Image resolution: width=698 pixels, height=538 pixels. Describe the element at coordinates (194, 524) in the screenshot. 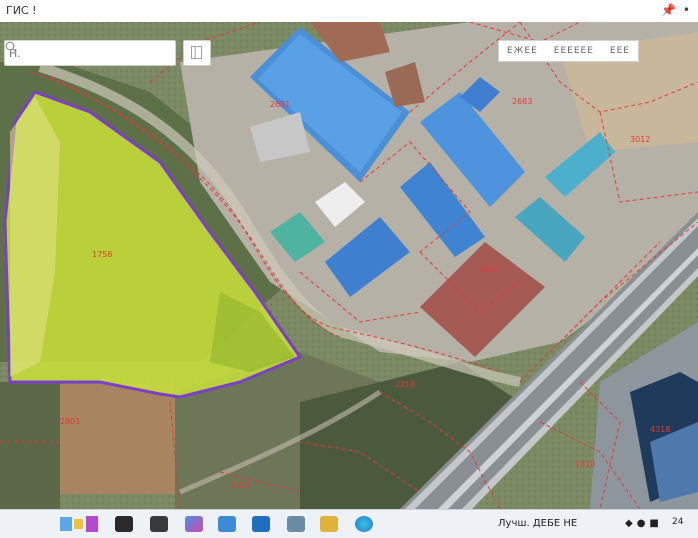

I see `copilot-icon` at that location.